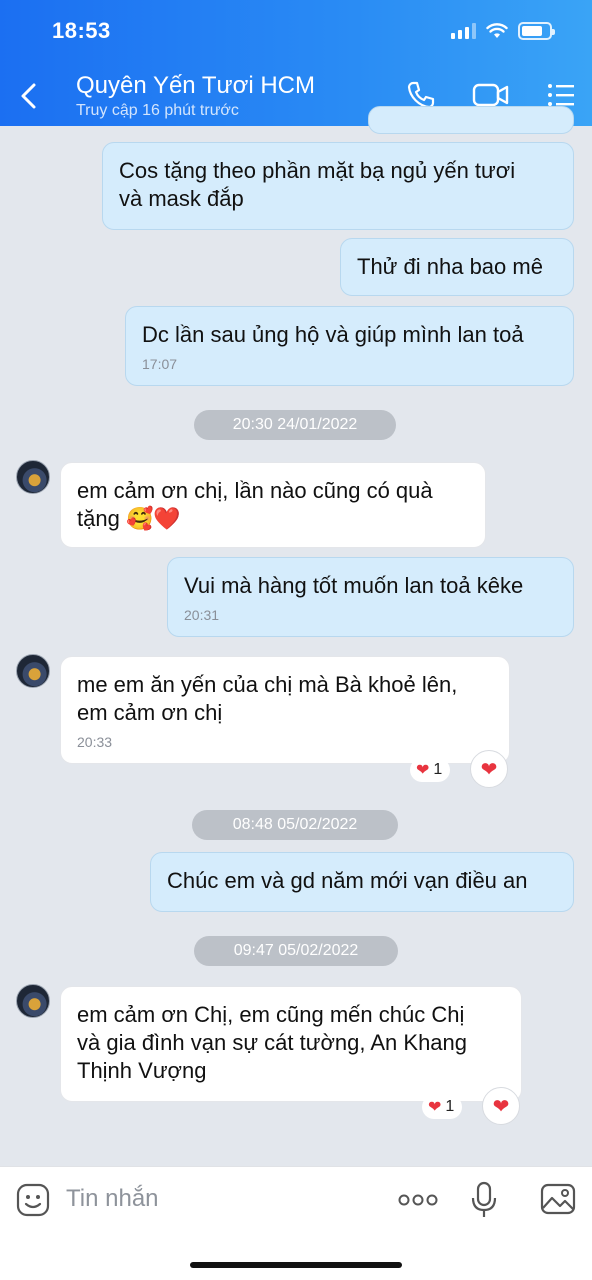 This screenshot has height=1280, width=592. What do you see at coordinates (558, 1199) in the screenshot?
I see `image-icon` at bounding box center [558, 1199].